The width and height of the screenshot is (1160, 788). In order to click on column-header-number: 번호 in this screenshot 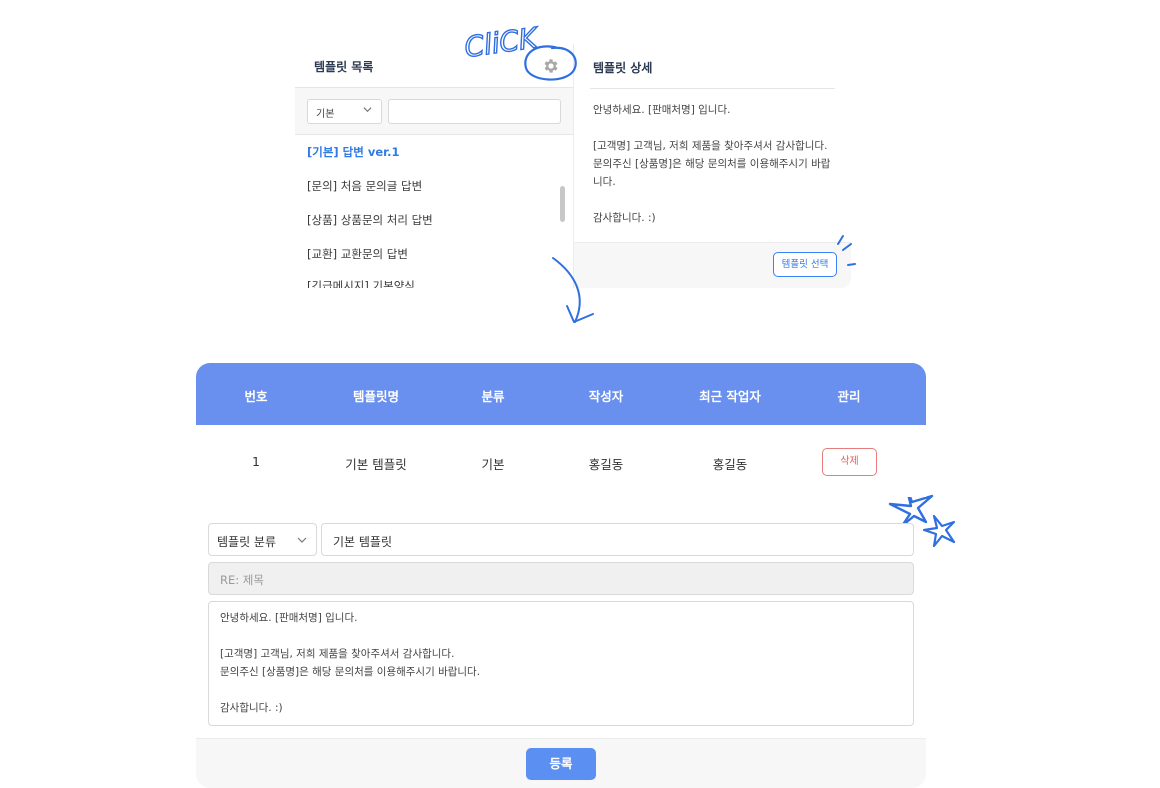, I will do `click(256, 396)`.